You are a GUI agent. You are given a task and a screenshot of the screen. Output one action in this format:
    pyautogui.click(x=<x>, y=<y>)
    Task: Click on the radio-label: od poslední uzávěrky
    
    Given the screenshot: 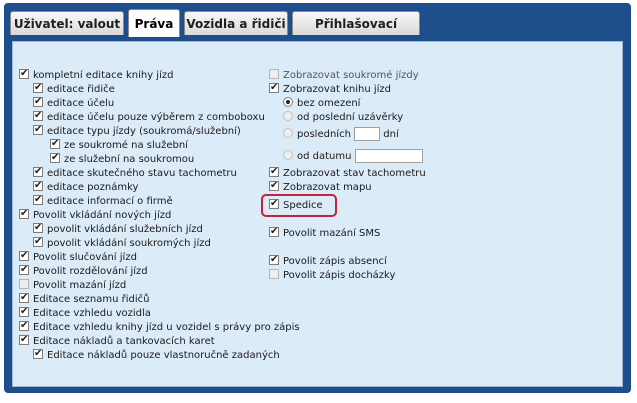 What is the action you would take?
    pyautogui.click(x=350, y=117)
    